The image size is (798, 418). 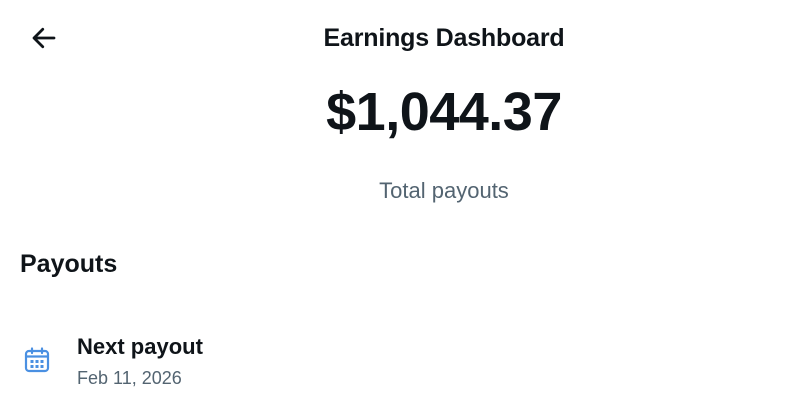 What do you see at coordinates (129, 378) in the screenshot?
I see `next-payout-date: Feb 11, 2026` at bounding box center [129, 378].